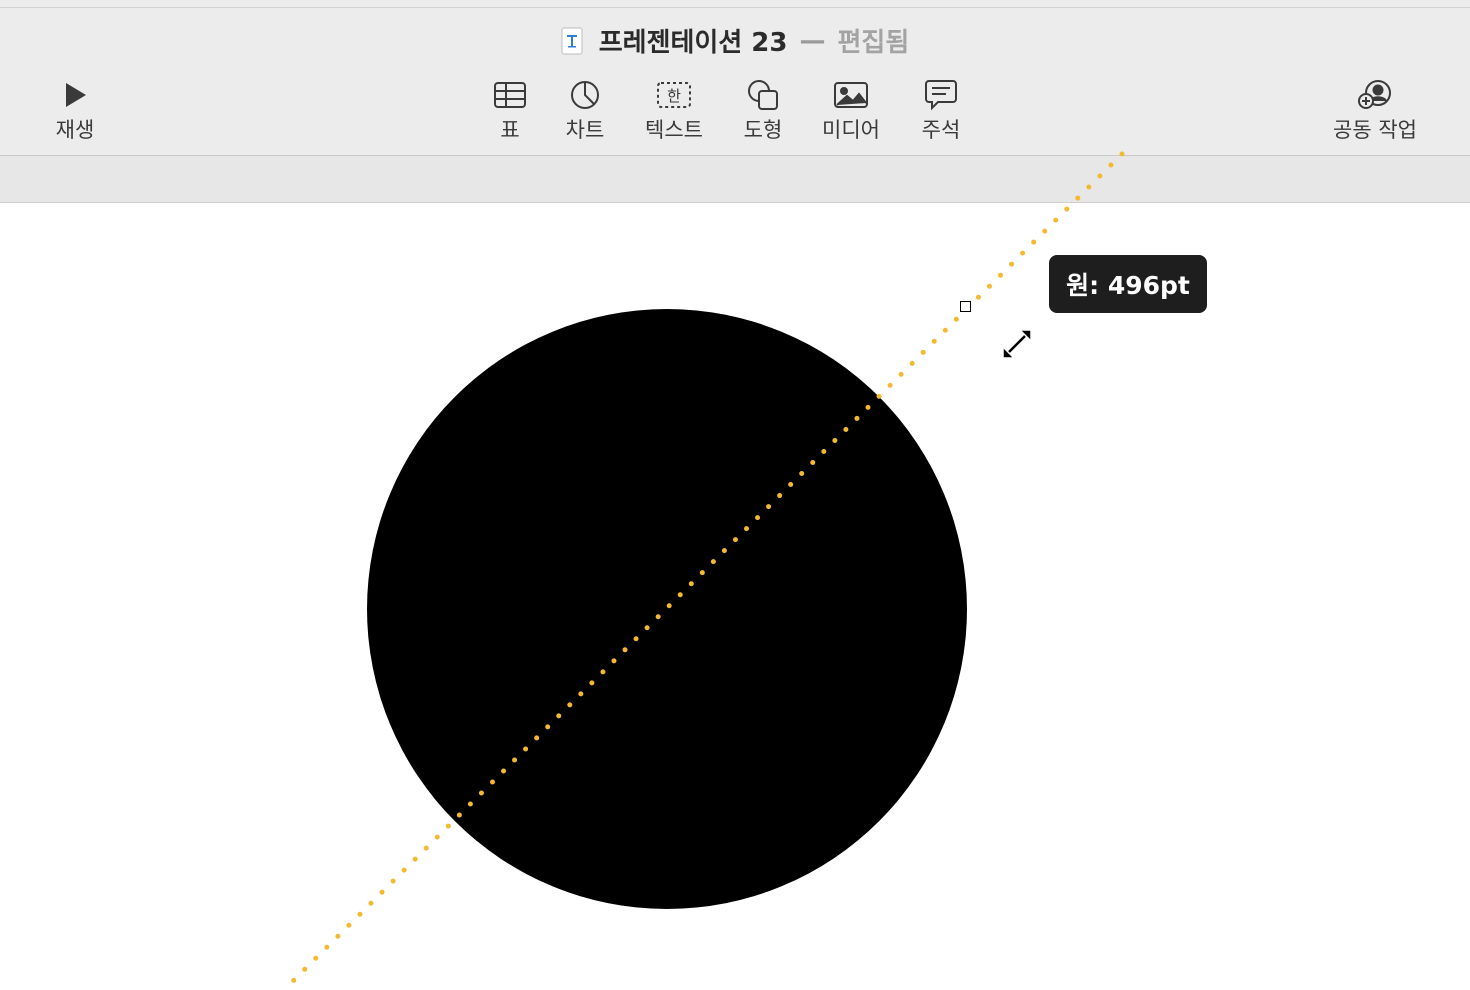 The height and width of the screenshot is (990, 1470). I want to click on table-button: 표, so click(510, 110).